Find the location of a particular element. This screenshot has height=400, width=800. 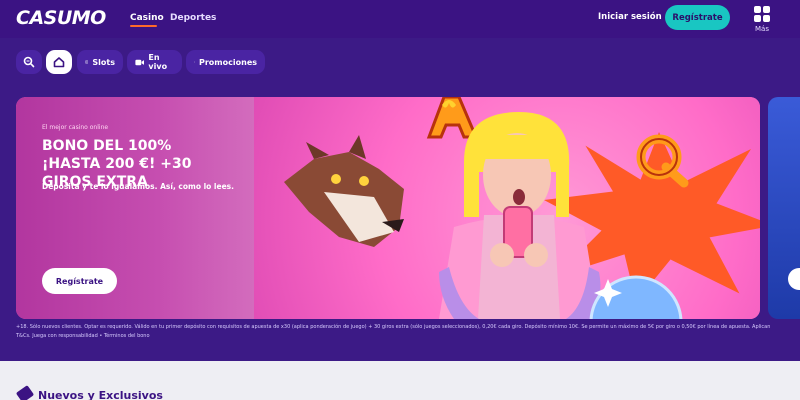

nav-deportes: Deportes is located at coordinates (193, 18).